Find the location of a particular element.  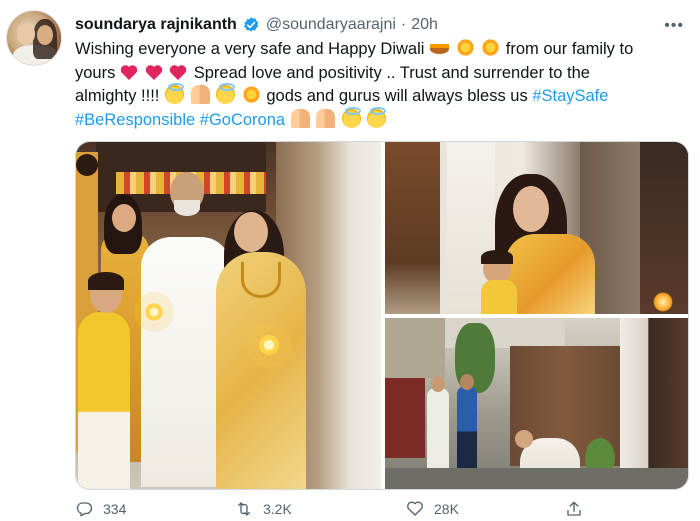

author-handle: @soundaryaarajni is located at coordinates (331, 25).